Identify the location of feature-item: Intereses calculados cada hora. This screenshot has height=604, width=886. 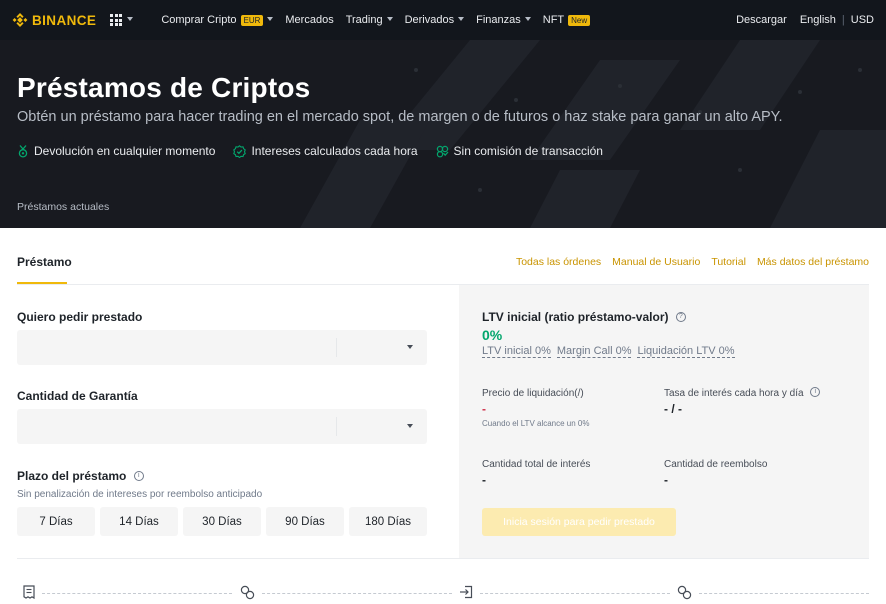
(325, 151).